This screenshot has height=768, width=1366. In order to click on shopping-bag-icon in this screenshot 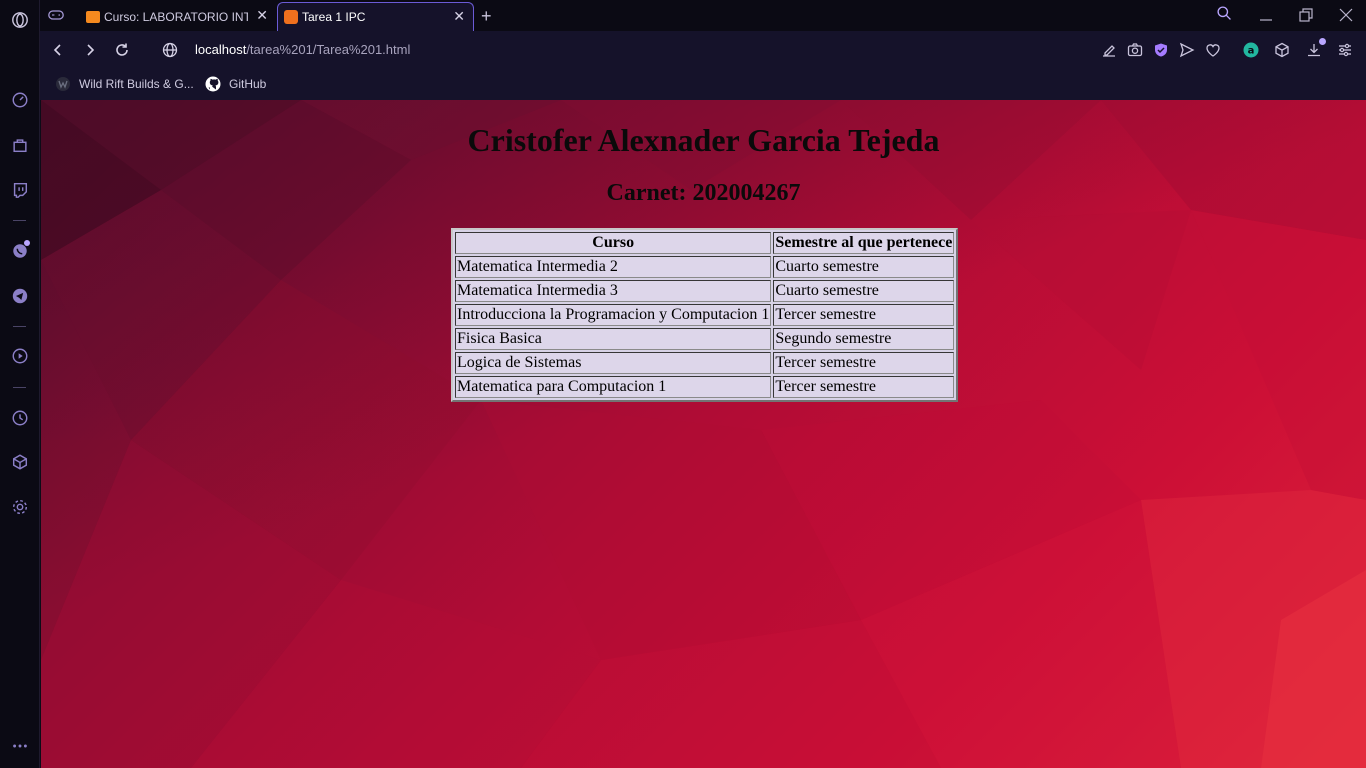, I will do `click(20, 145)`.